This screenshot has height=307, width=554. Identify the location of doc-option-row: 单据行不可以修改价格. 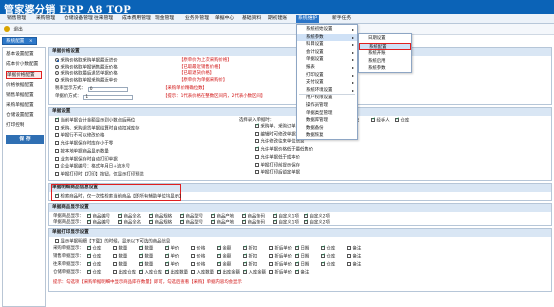
(79, 136).